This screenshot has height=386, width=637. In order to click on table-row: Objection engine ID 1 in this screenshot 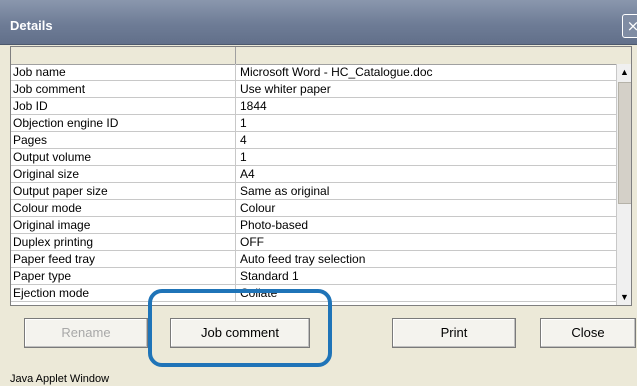, I will do `click(313, 123)`.